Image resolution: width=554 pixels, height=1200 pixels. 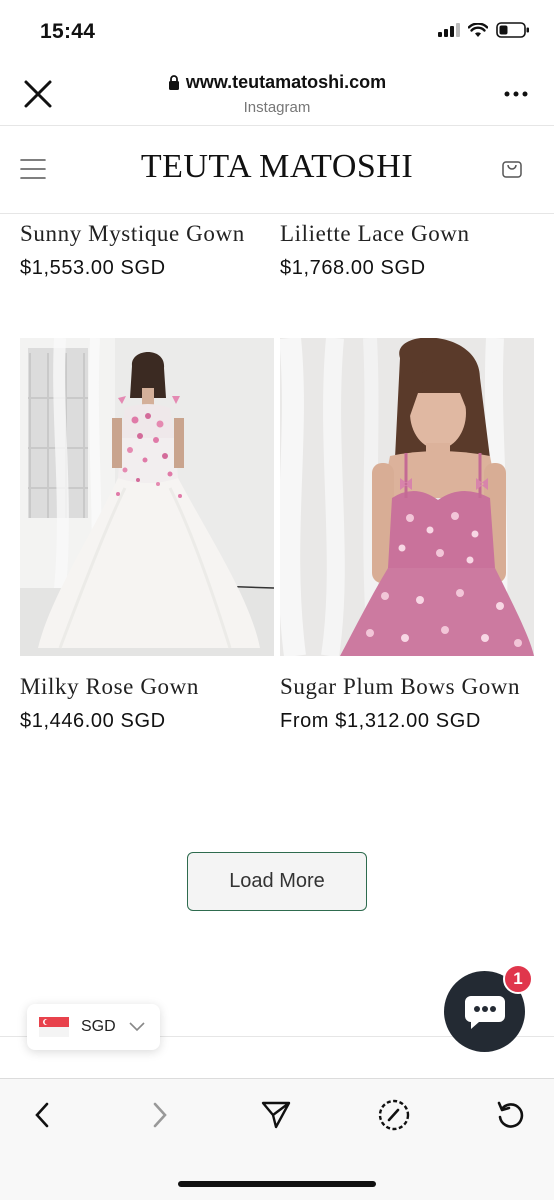 I want to click on chevron-right-icon, so click(x=160, y=1115).